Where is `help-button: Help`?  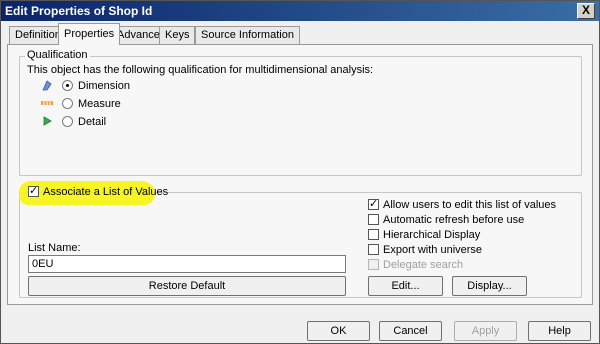 help-button: Help is located at coordinates (559, 331).